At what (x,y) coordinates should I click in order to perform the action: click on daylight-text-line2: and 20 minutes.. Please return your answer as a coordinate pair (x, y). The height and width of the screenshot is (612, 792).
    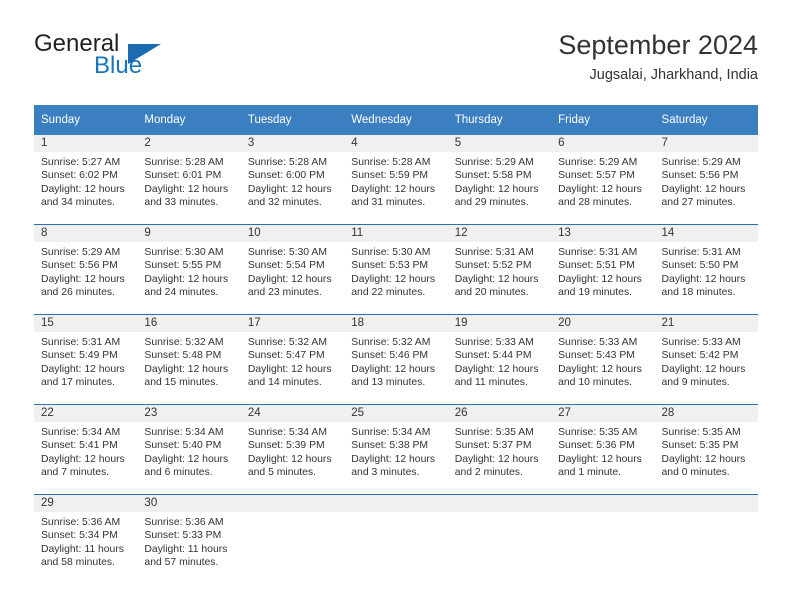
    Looking at the image, I should click on (491, 293).